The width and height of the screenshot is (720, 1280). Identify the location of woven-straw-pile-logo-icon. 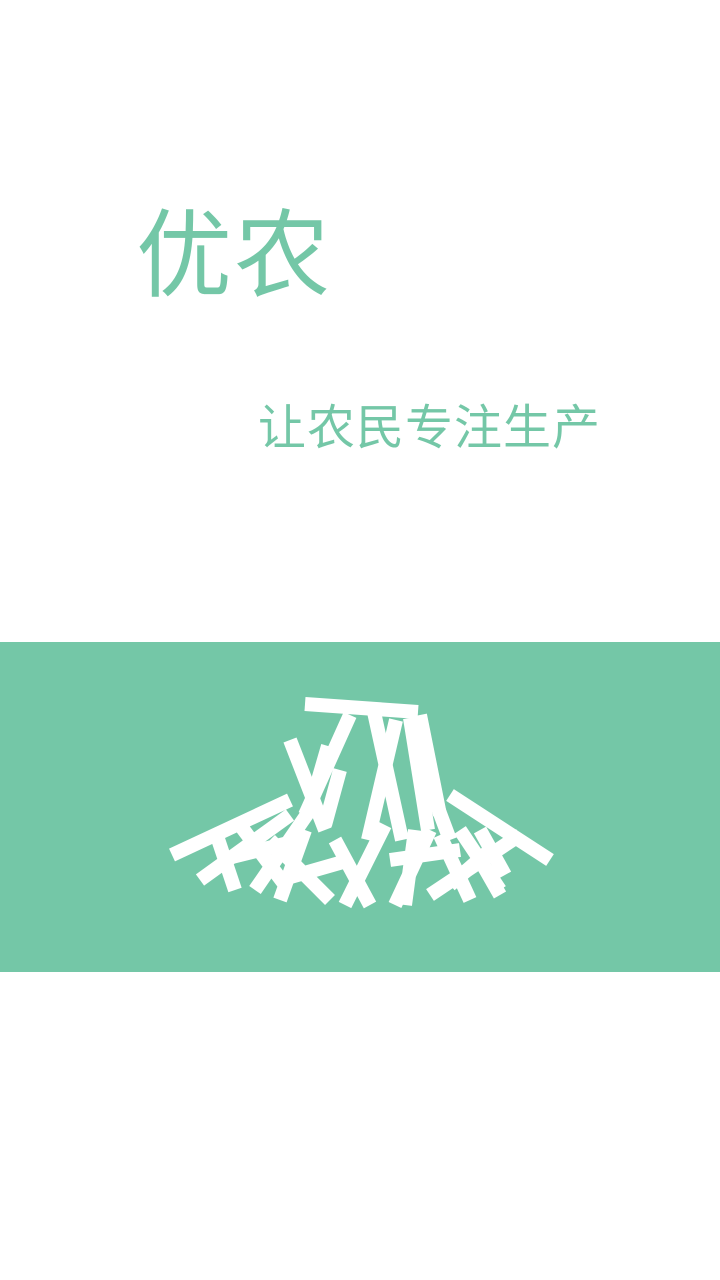
(361, 803).